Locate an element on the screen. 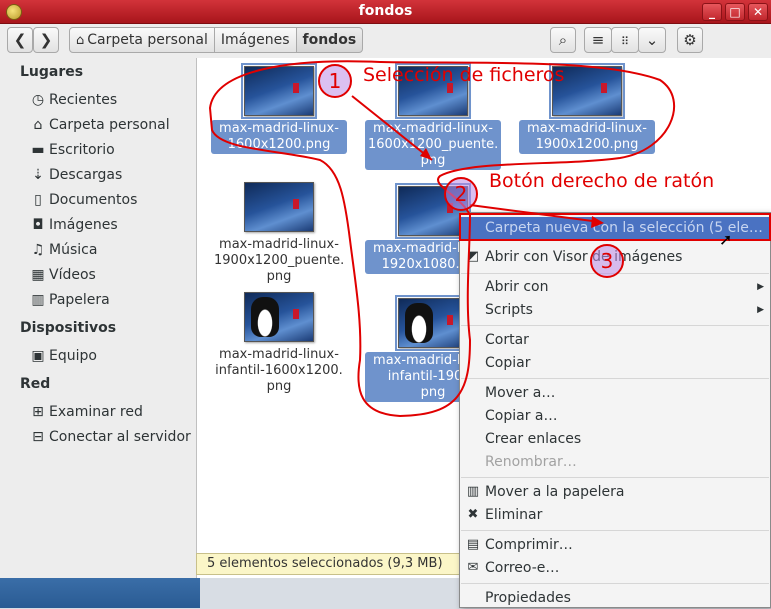  camera-icon: ◘ is located at coordinates (38, 225).